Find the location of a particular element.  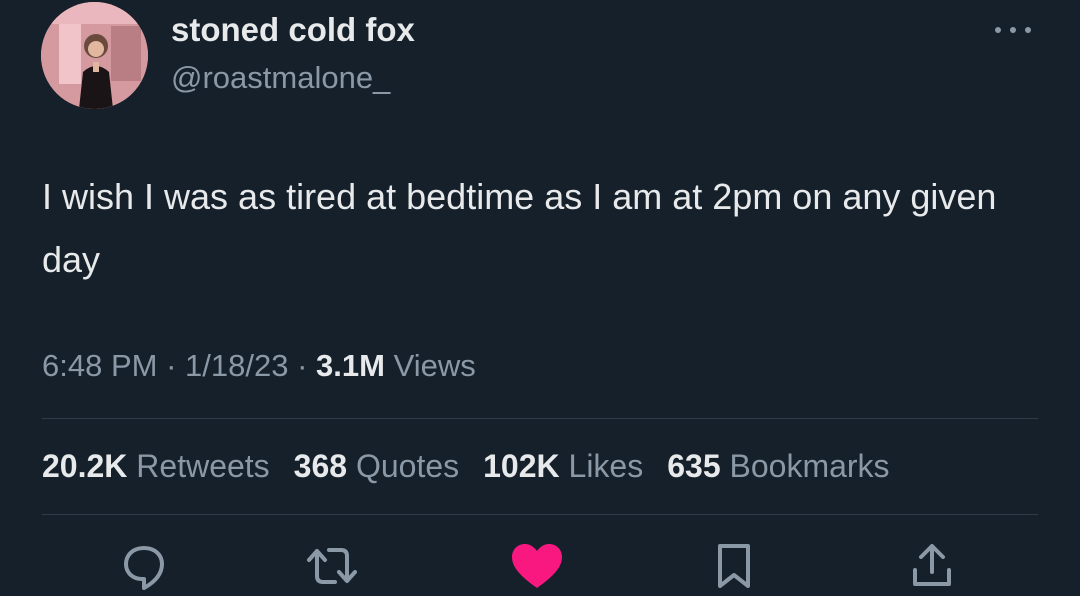

more-horizontal-icon is located at coordinates (1013, 30).